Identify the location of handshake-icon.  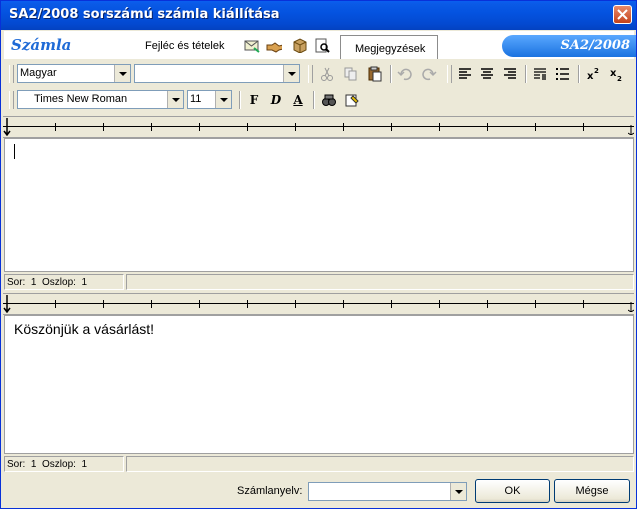
(274, 45).